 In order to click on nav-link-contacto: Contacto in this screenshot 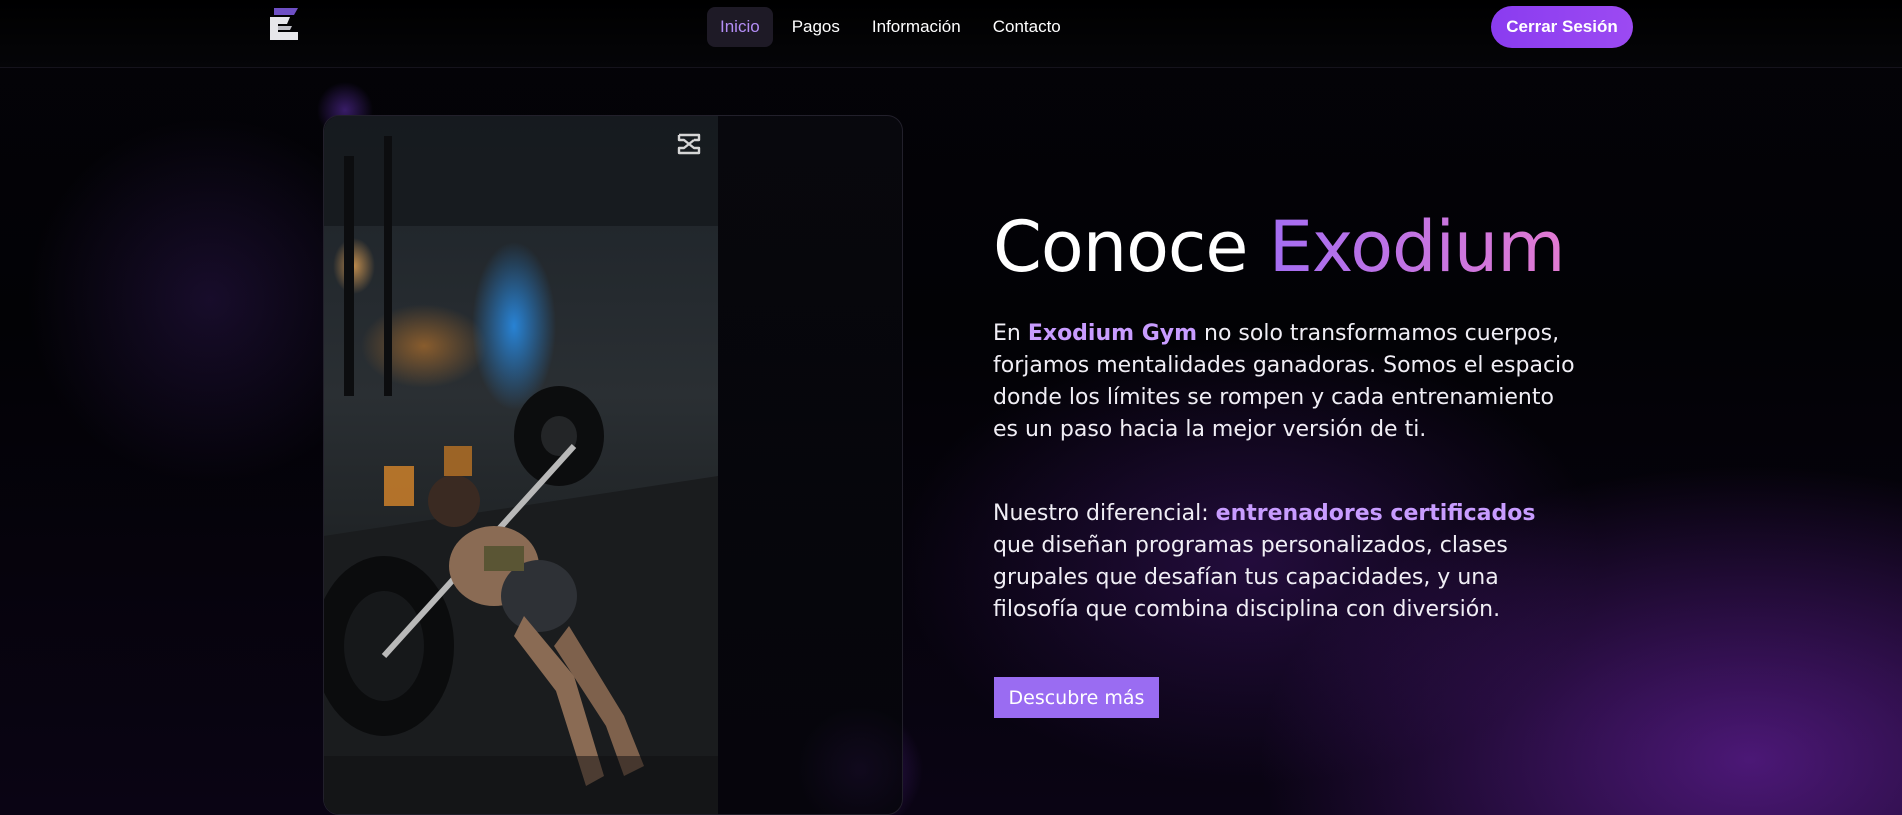, I will do `click(1027, 27)`.